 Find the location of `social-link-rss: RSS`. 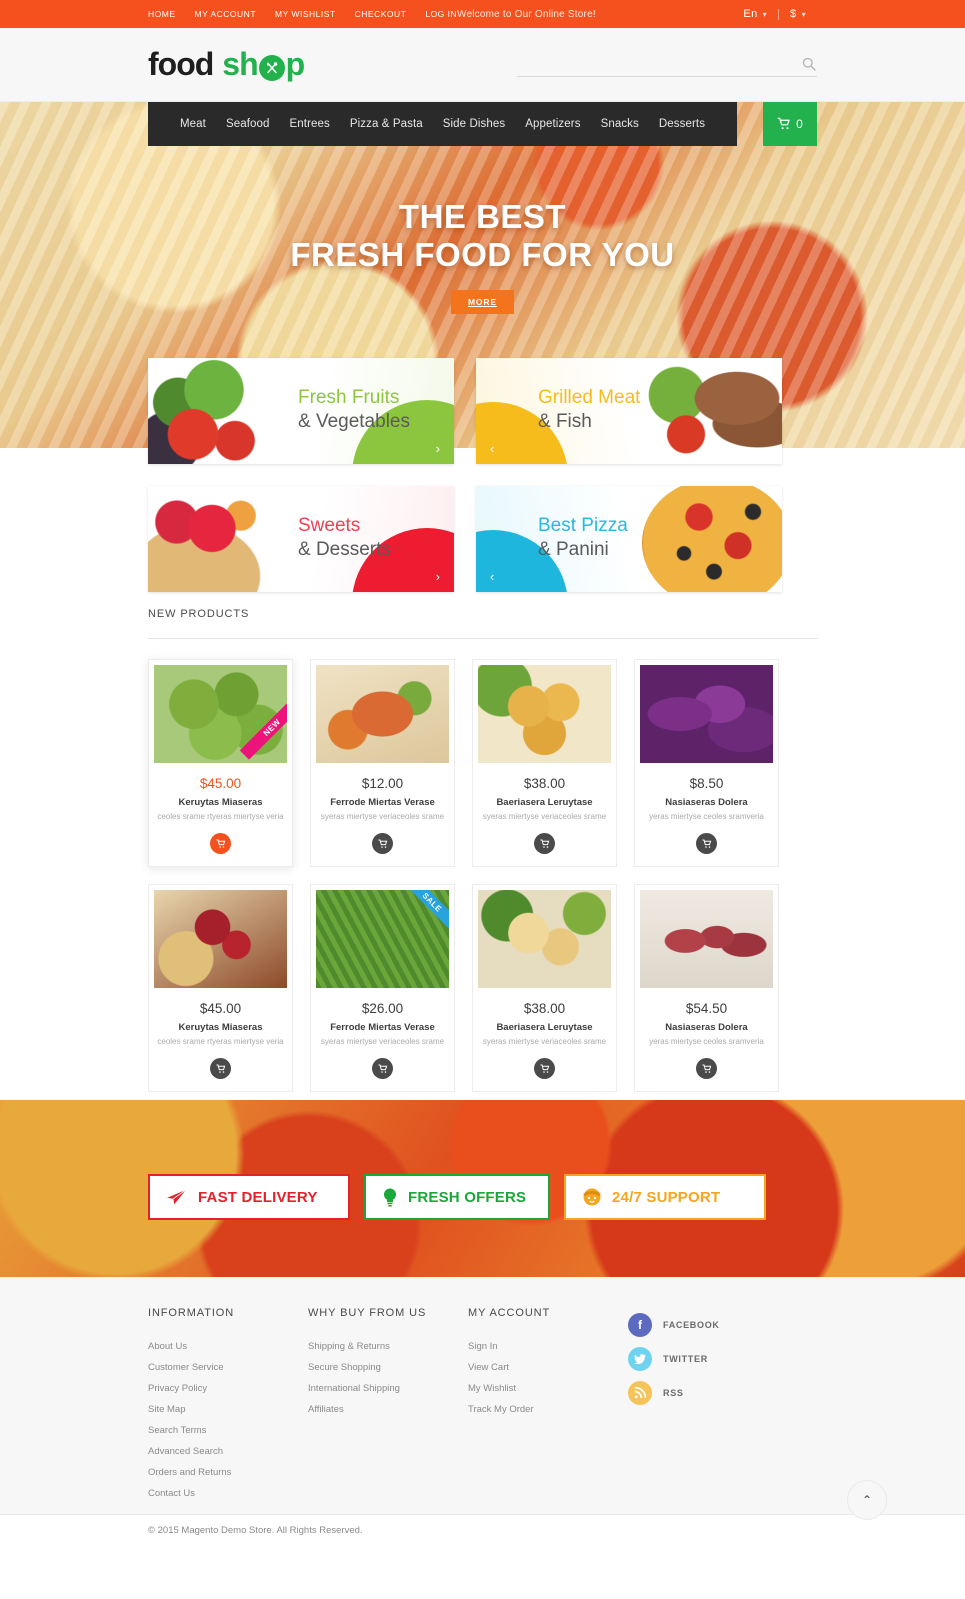

social-link-rss: RSS is located at coordinates (728, 1393).